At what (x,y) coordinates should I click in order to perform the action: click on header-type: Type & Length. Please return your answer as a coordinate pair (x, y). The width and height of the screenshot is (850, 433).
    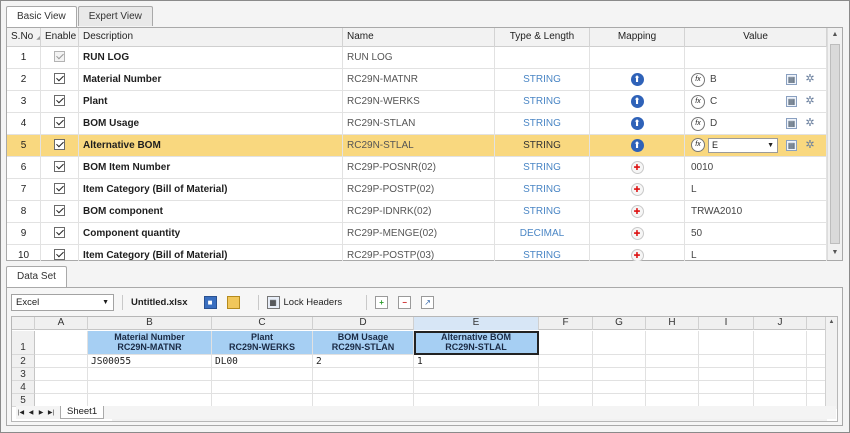
    Looking at the image, I should click on (542, 37).